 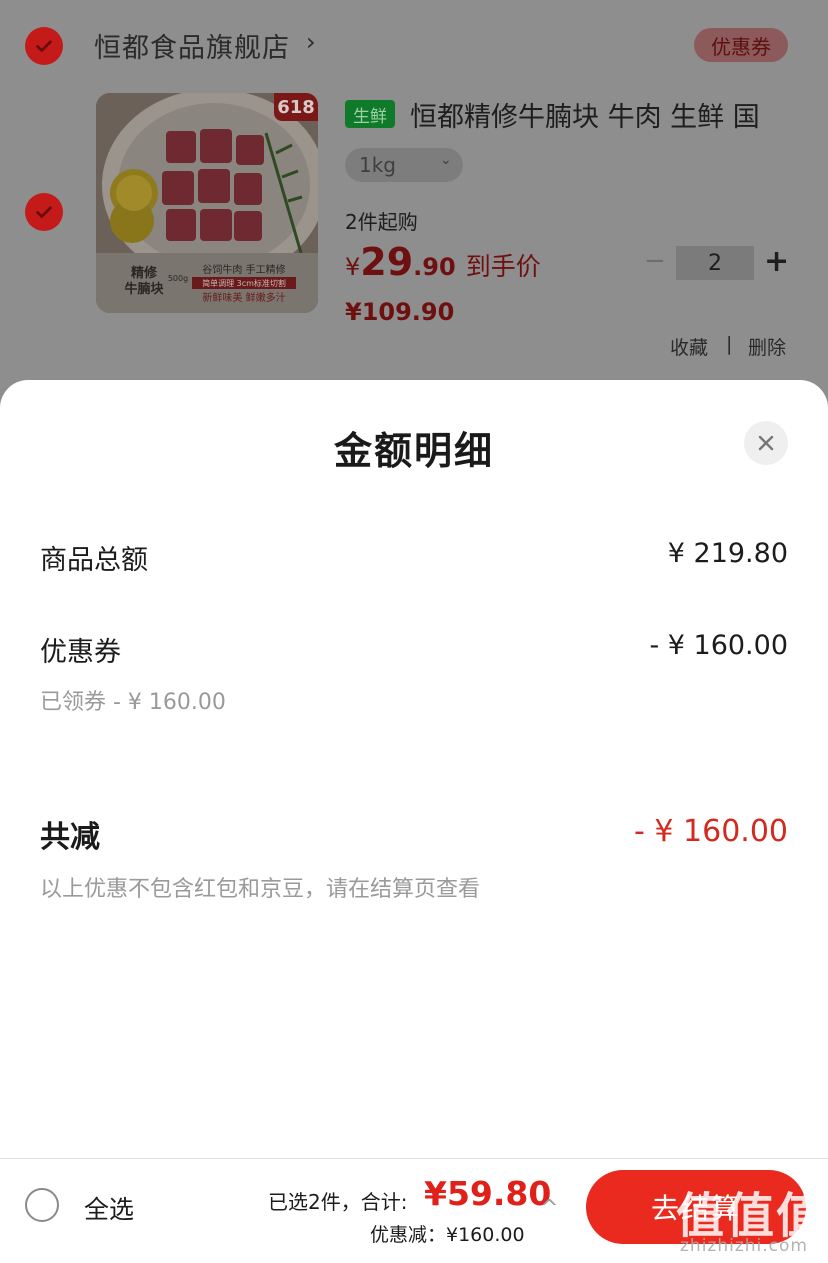 What do you see at coordinates (400, 312) in the screenshot?
I see `original-price: ¥109.90` at bounding box center [400, 312].